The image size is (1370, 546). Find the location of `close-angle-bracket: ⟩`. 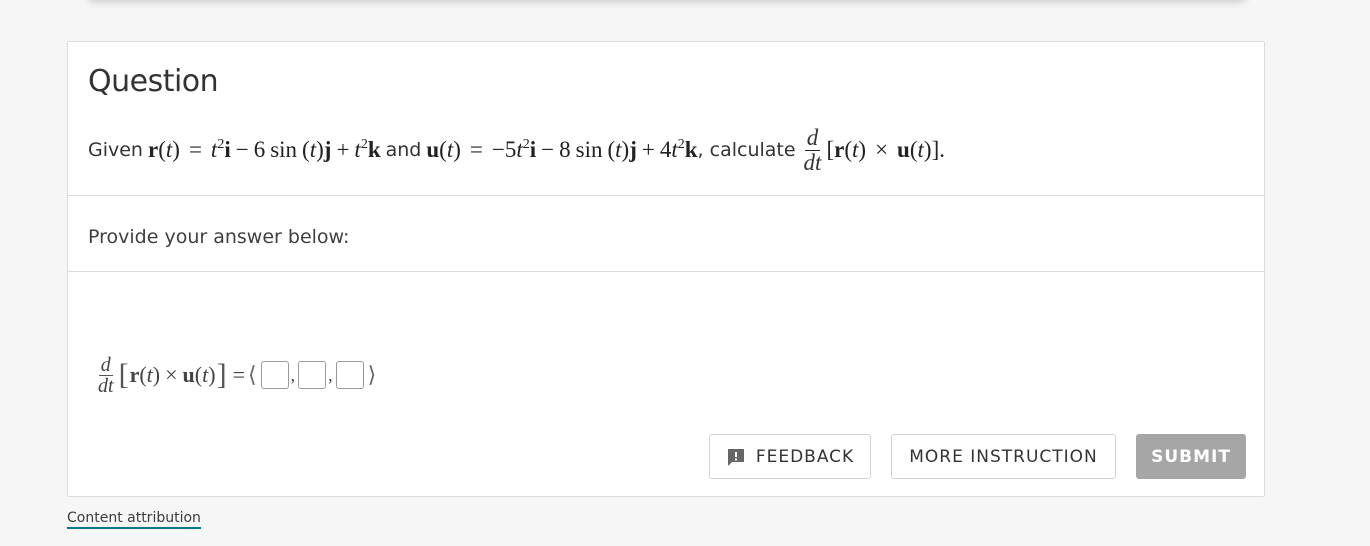

close-angle-bracket: ⟩ is located at coordinates (372, 374).